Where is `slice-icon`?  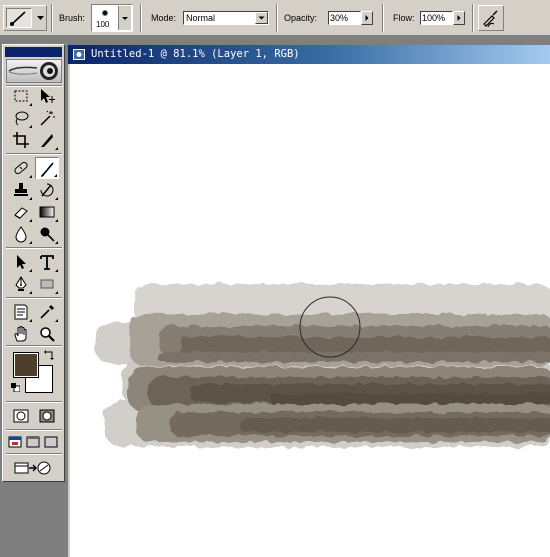 slice-icon is located at coordinates (47, 140).